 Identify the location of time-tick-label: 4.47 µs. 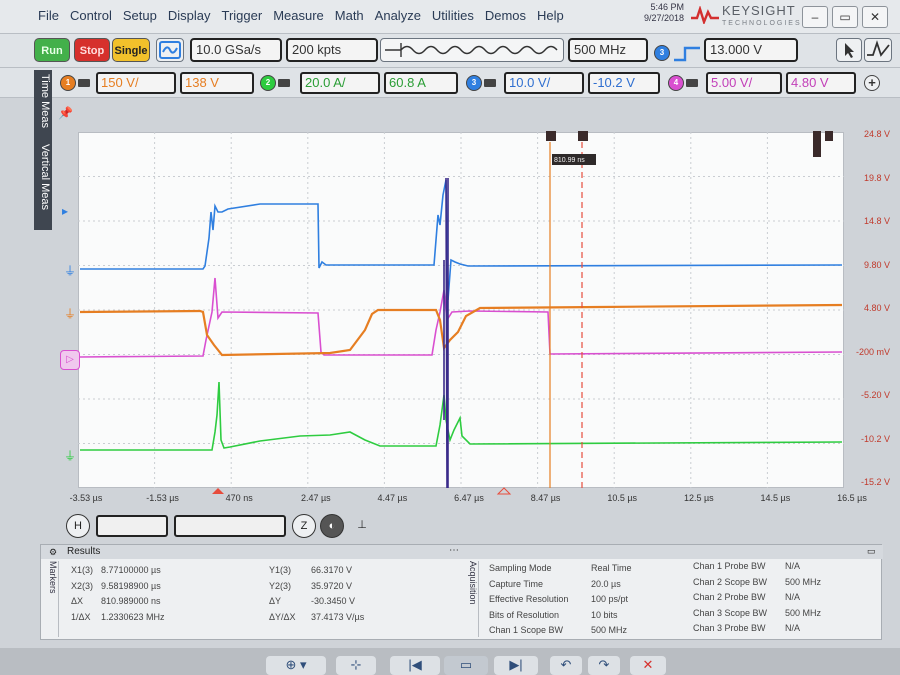
(392, 498).